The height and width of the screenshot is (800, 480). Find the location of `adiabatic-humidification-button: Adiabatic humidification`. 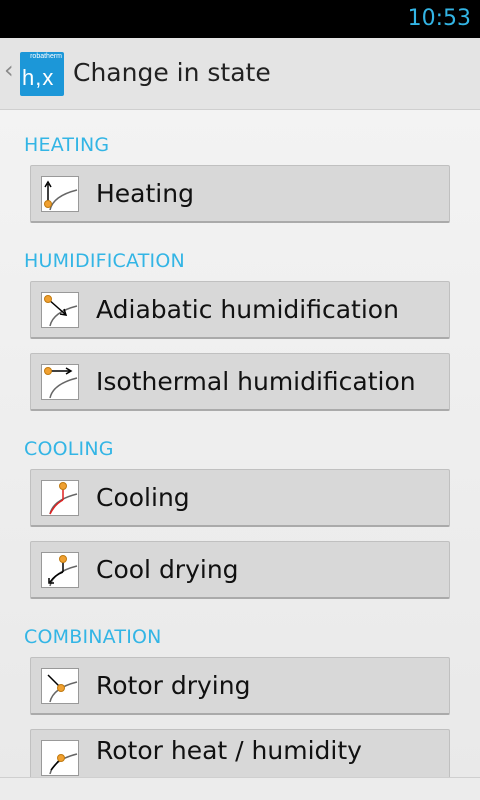

adiabatic-humidification-button: Adiabatic humidification is located at coordinates (240, 310).